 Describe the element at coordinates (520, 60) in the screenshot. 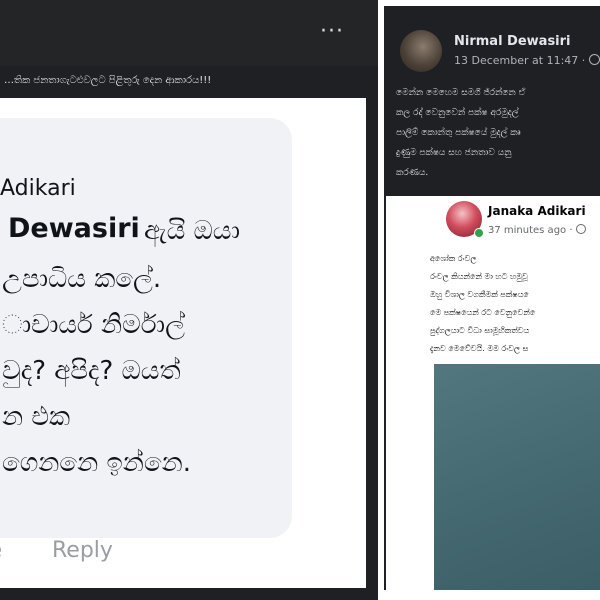

I see `post-timestamp-text: 13 December at 11:47 ·` at that location.